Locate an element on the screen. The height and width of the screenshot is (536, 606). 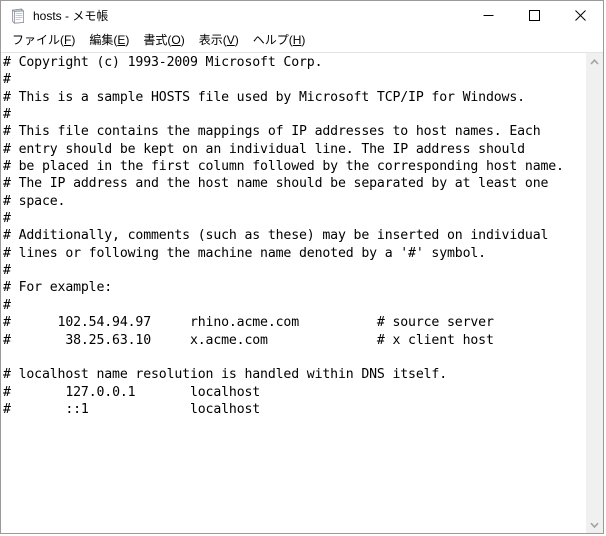
window-controls is located at coordinates (534, 15).